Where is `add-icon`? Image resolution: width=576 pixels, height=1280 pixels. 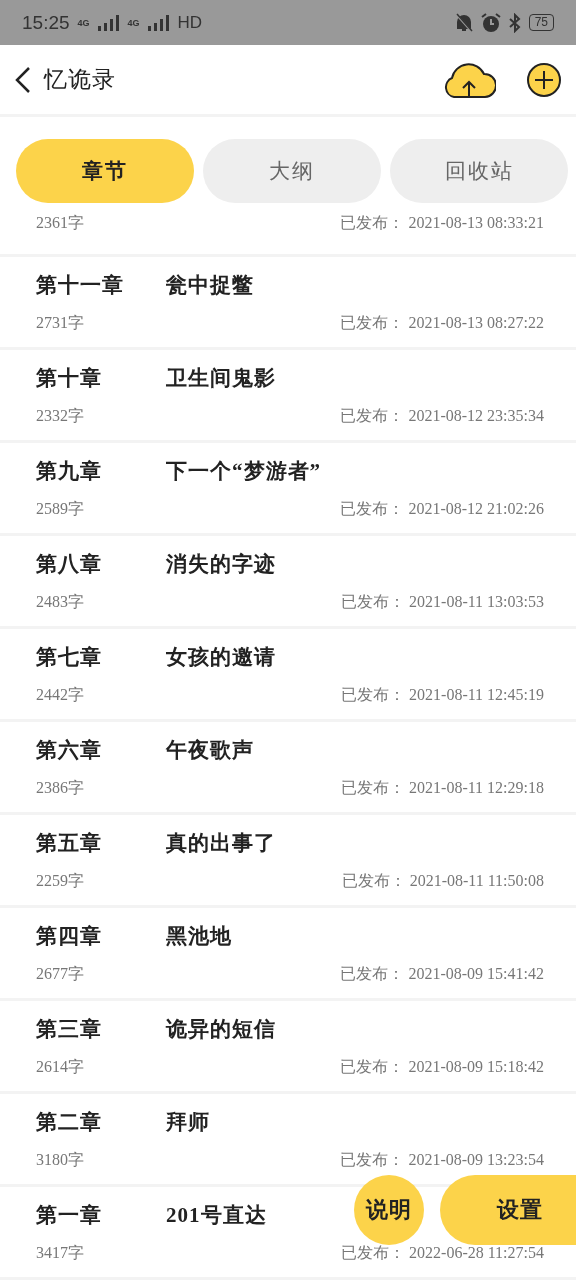 add-icon is located at coordinates (544, 79).